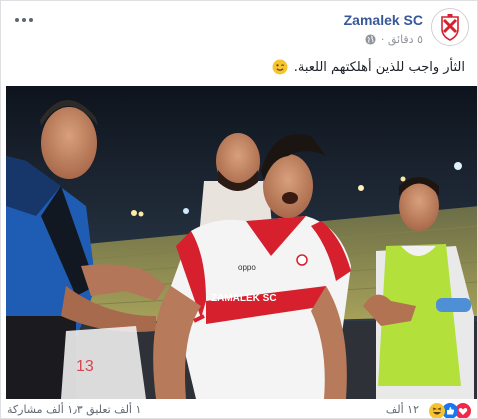 This screenshot has width=478, height=419. I want to click on jersey-club-text: ZAMALEK SC, so click(244, 298).